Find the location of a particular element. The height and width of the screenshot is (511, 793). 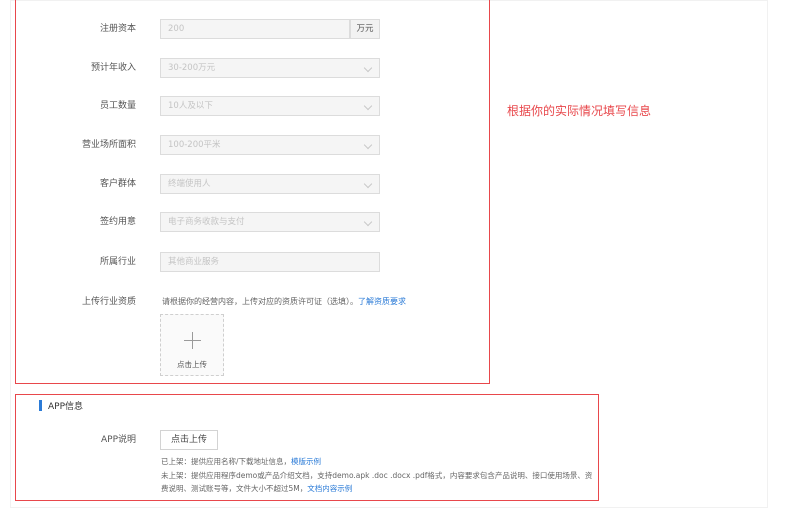

annual-revenue-select: 30-200万元 is located at coordinates (270, 68).